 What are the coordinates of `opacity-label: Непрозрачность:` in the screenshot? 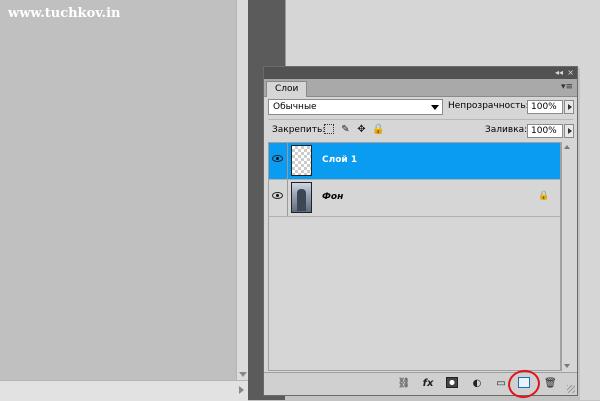 It's located at (488, 106).